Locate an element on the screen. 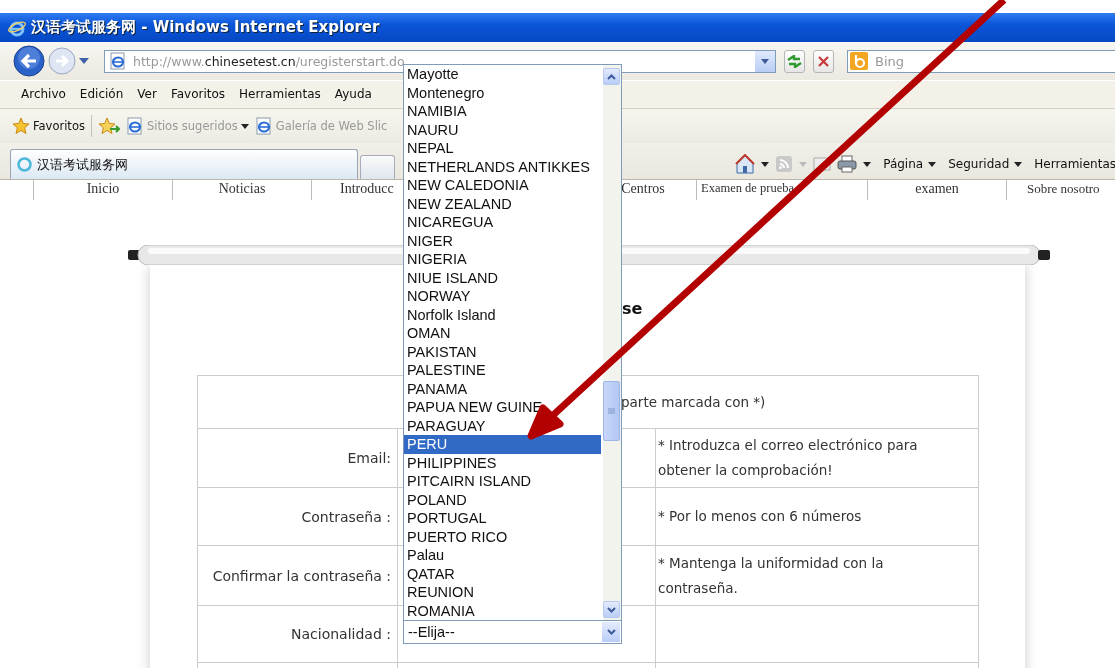  menu-item: Ver is located at coordinates (147, 94).